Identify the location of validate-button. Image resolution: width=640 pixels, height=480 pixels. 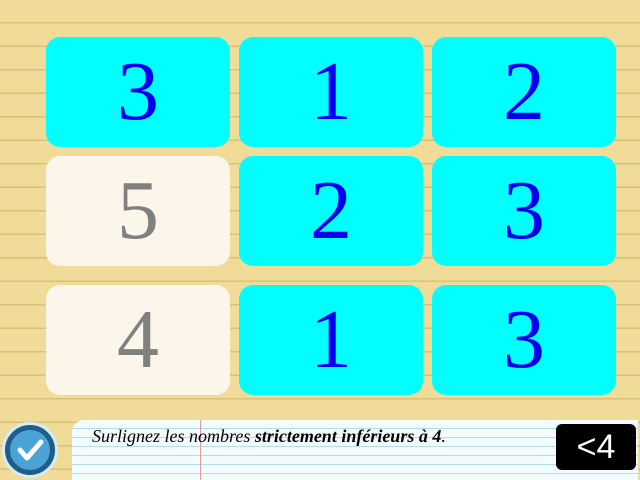
(30, 450).